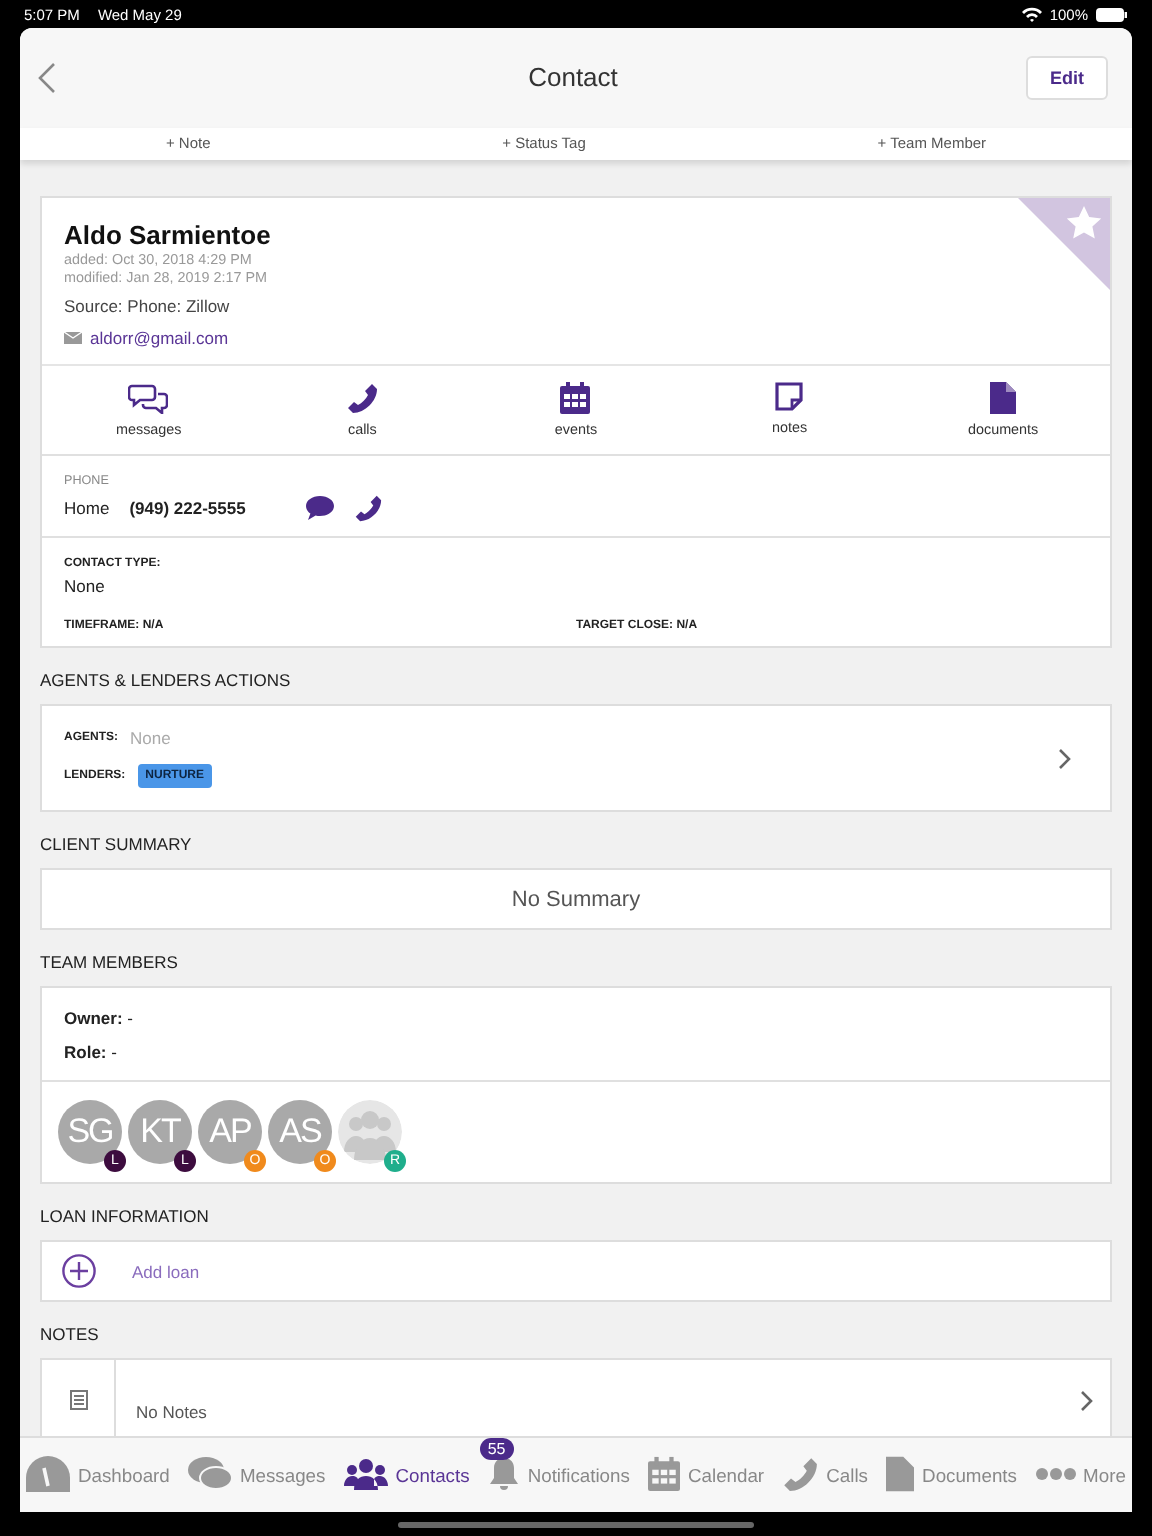 The image size is (1152, 1536). Describe the element at coordinates (73, 338) in the screenshot. I see `envelope-icon` at that location.